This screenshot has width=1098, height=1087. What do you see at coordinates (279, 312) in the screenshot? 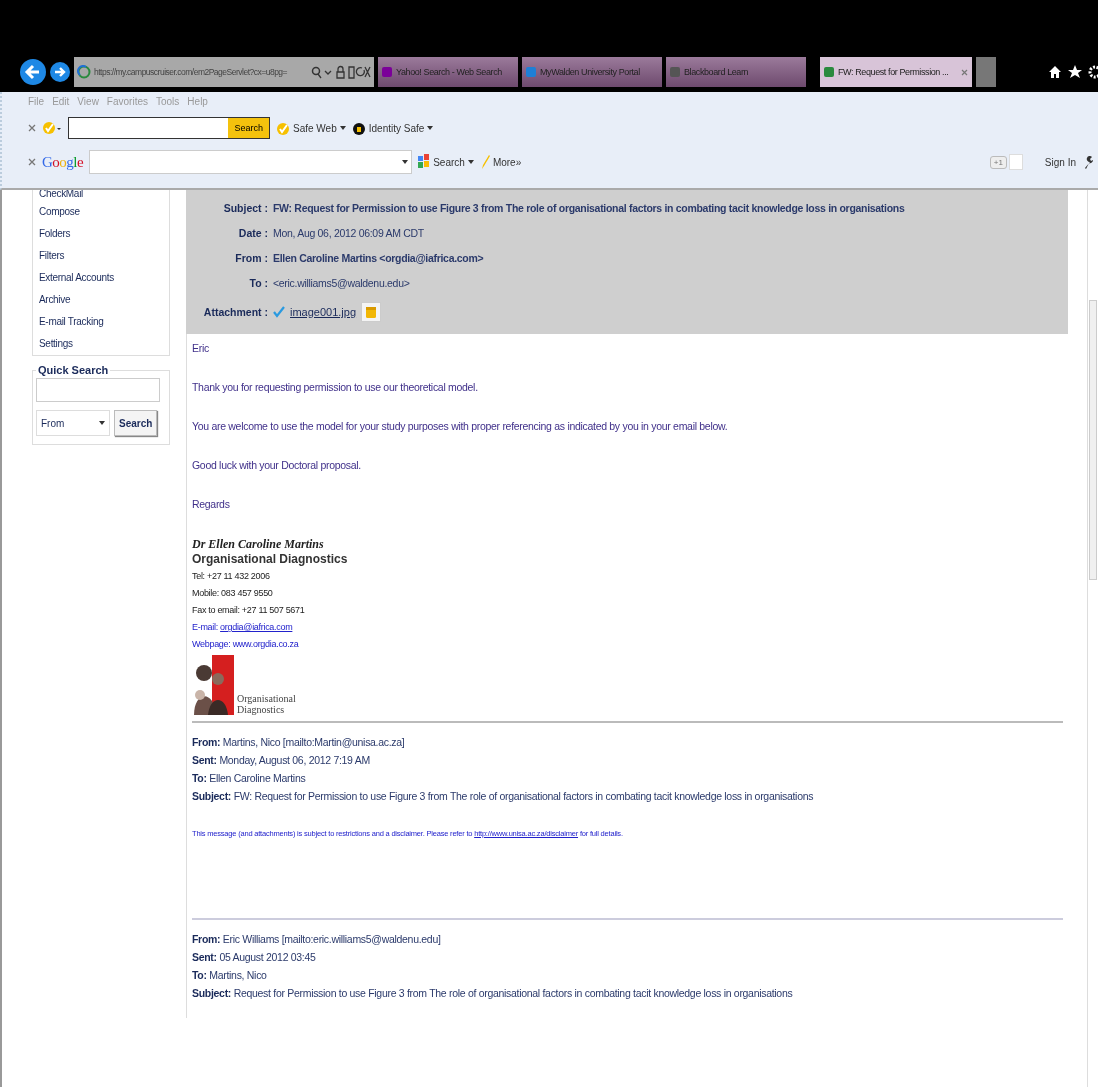
I see `checkmark-icon` at bounding box center [279, 312].